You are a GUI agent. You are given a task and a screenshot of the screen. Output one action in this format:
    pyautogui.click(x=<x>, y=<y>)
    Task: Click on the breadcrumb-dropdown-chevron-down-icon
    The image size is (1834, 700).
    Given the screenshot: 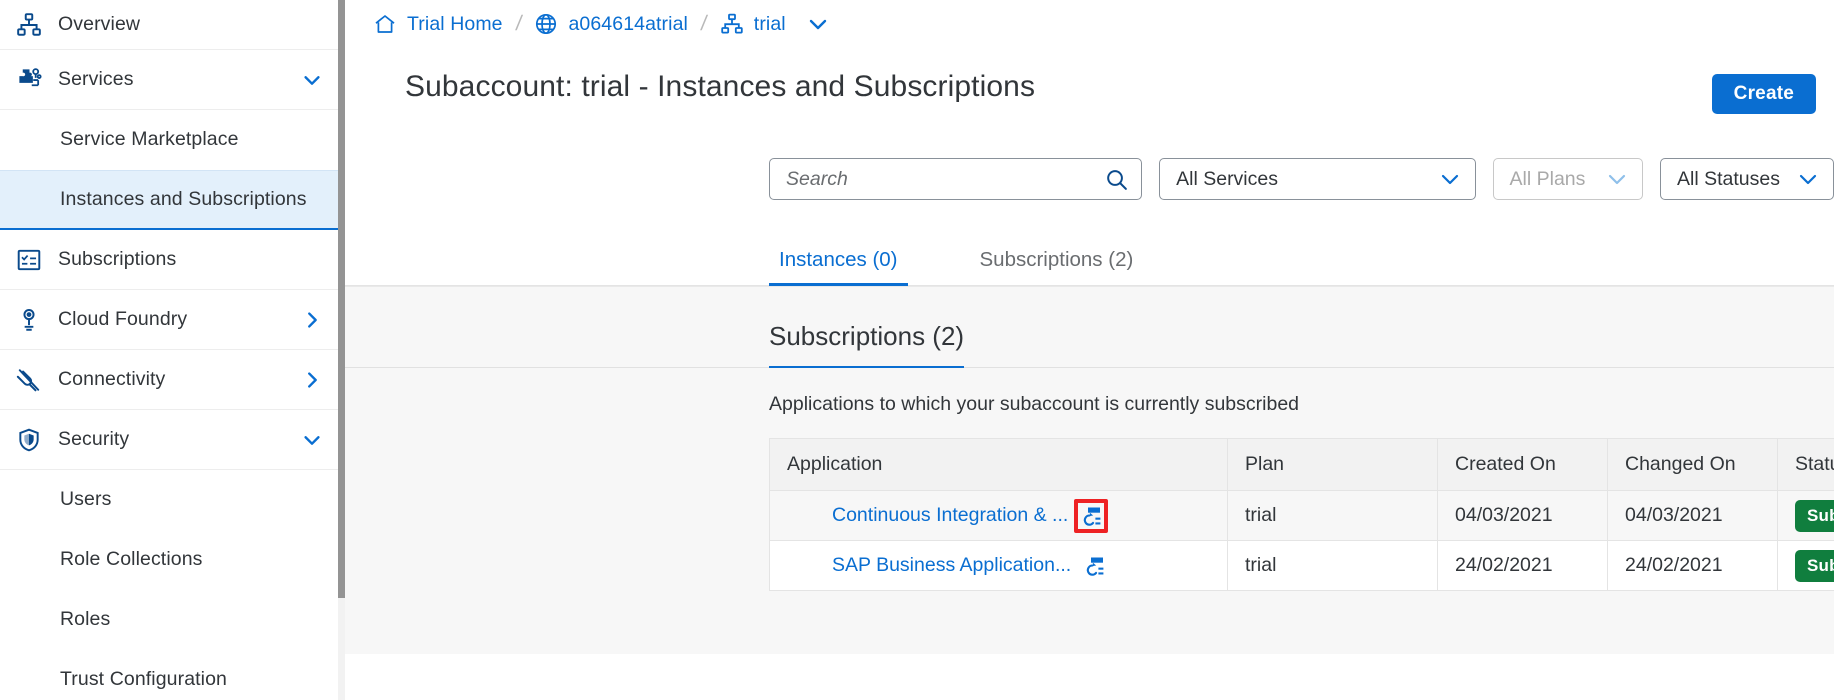 What is the action you would take?
    pyautogui.click(x=818, y=24)
    